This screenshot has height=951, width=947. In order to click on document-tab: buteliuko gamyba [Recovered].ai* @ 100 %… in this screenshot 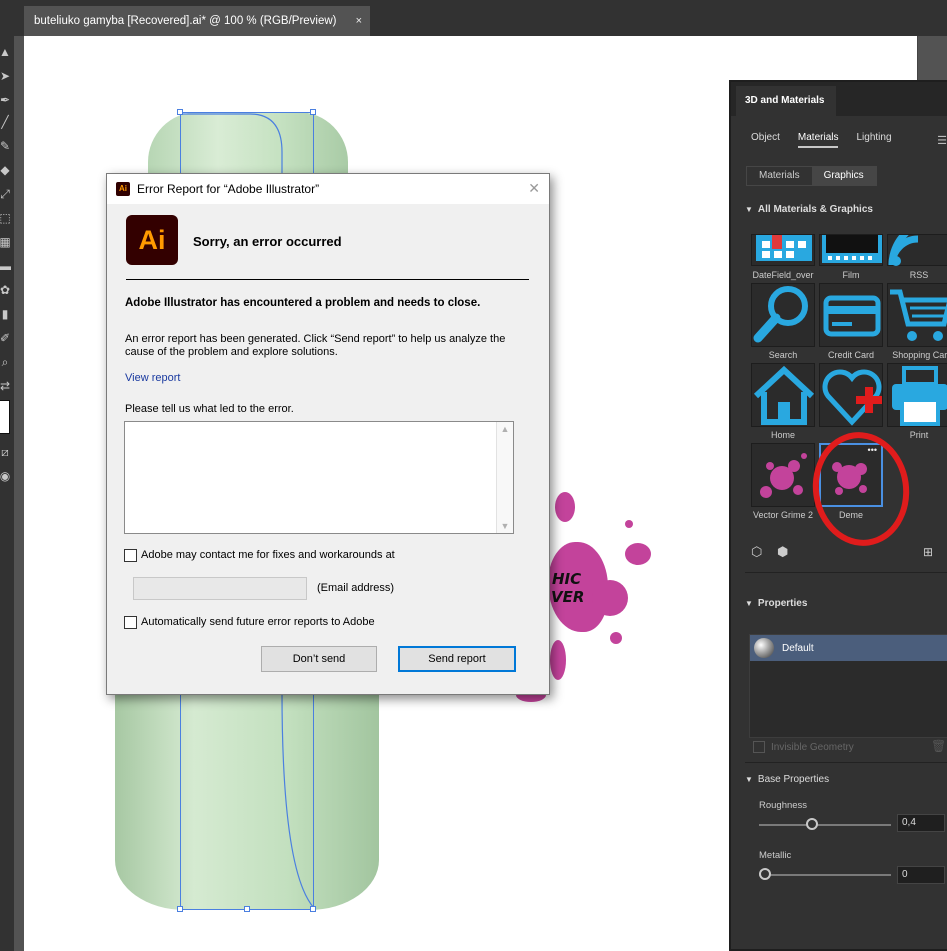, I will do `click(197, 21)`.